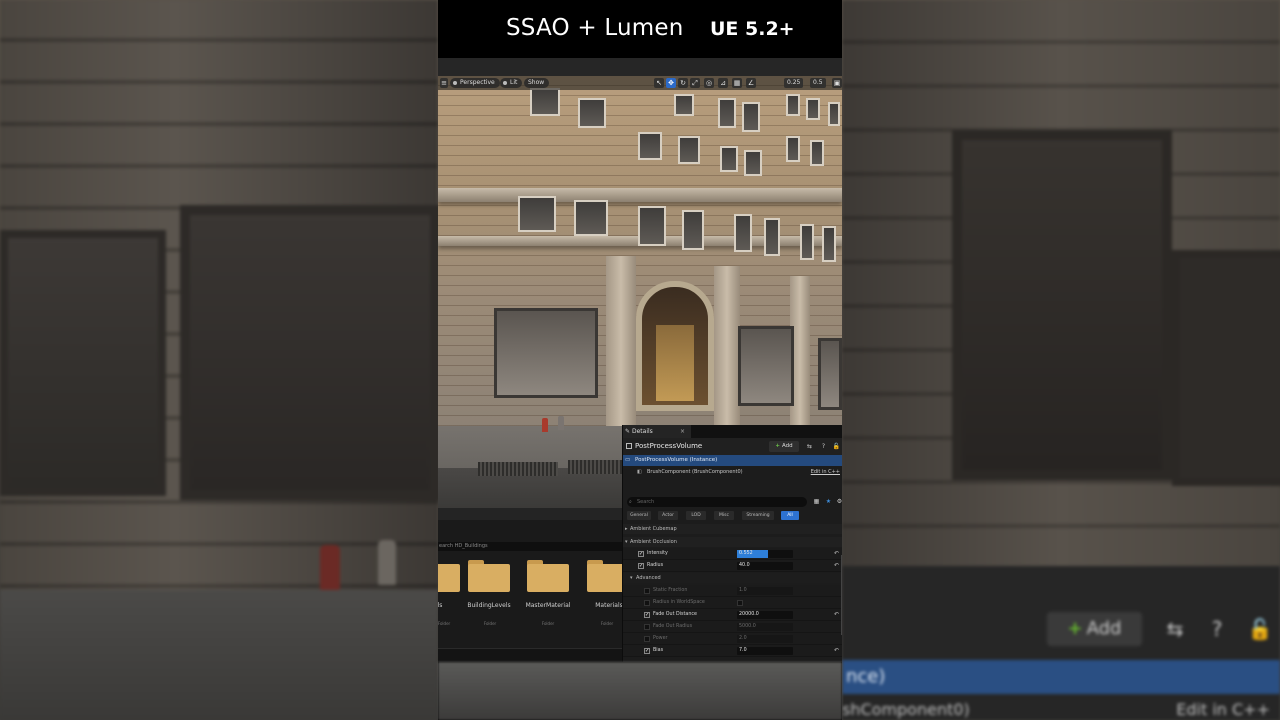 This screenshot has height=720, width=1280. What do you see at coordinates (732, 446) in the screenshot?
I see `details-header: PostProcessVolume + Add ⇆ ? 🔓` at bounding box center [732, 446].